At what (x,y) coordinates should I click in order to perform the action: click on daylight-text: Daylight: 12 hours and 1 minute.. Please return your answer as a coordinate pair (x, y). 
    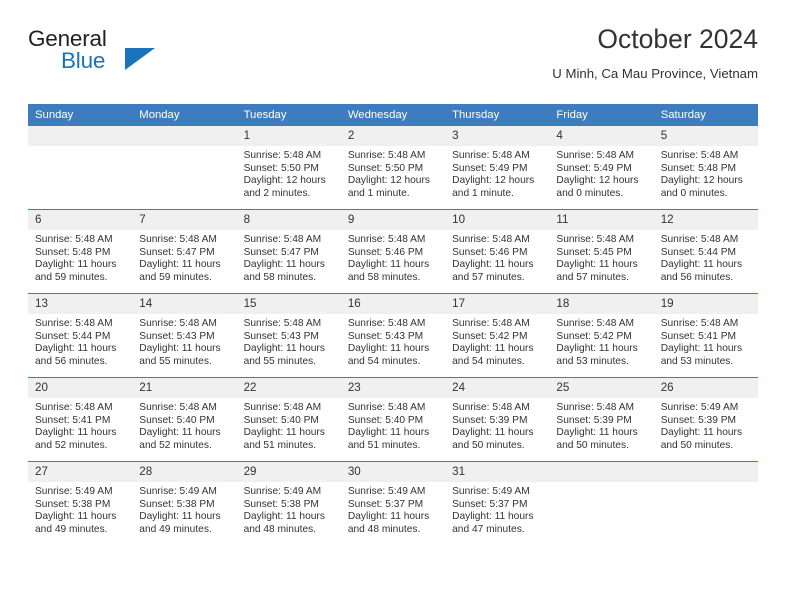
    Looking at the image, I should click on (493, 187).